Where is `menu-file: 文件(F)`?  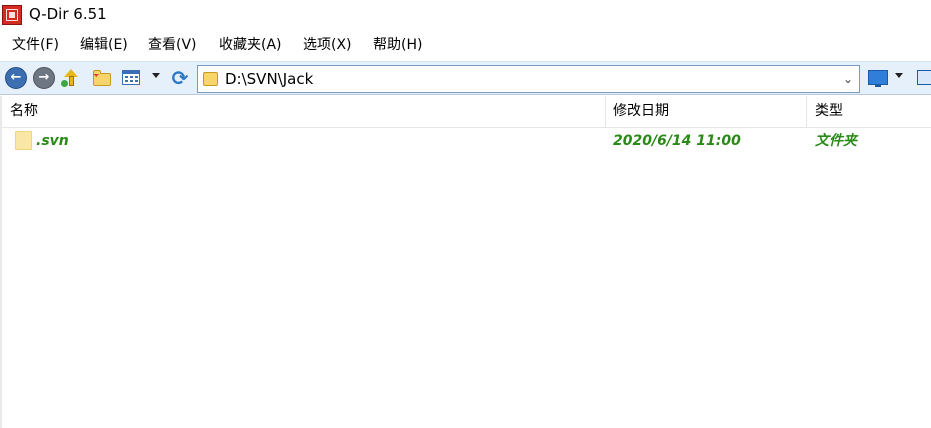
menu-file: 文件(F) is located at coordinates (35, 45).